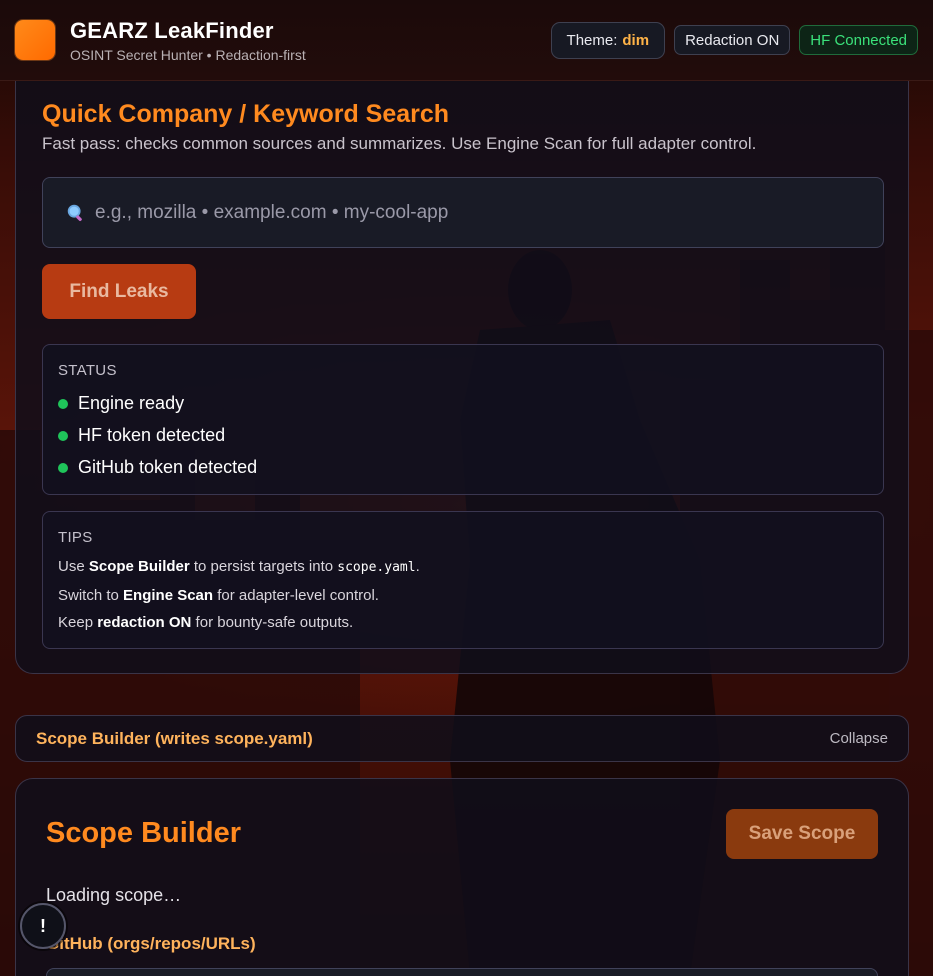 Image resolution: width=933 pixels, height=976 pixels. I want to click on header-badges: Theme: dim Redaction ON HF Connected, so click(734, 40).